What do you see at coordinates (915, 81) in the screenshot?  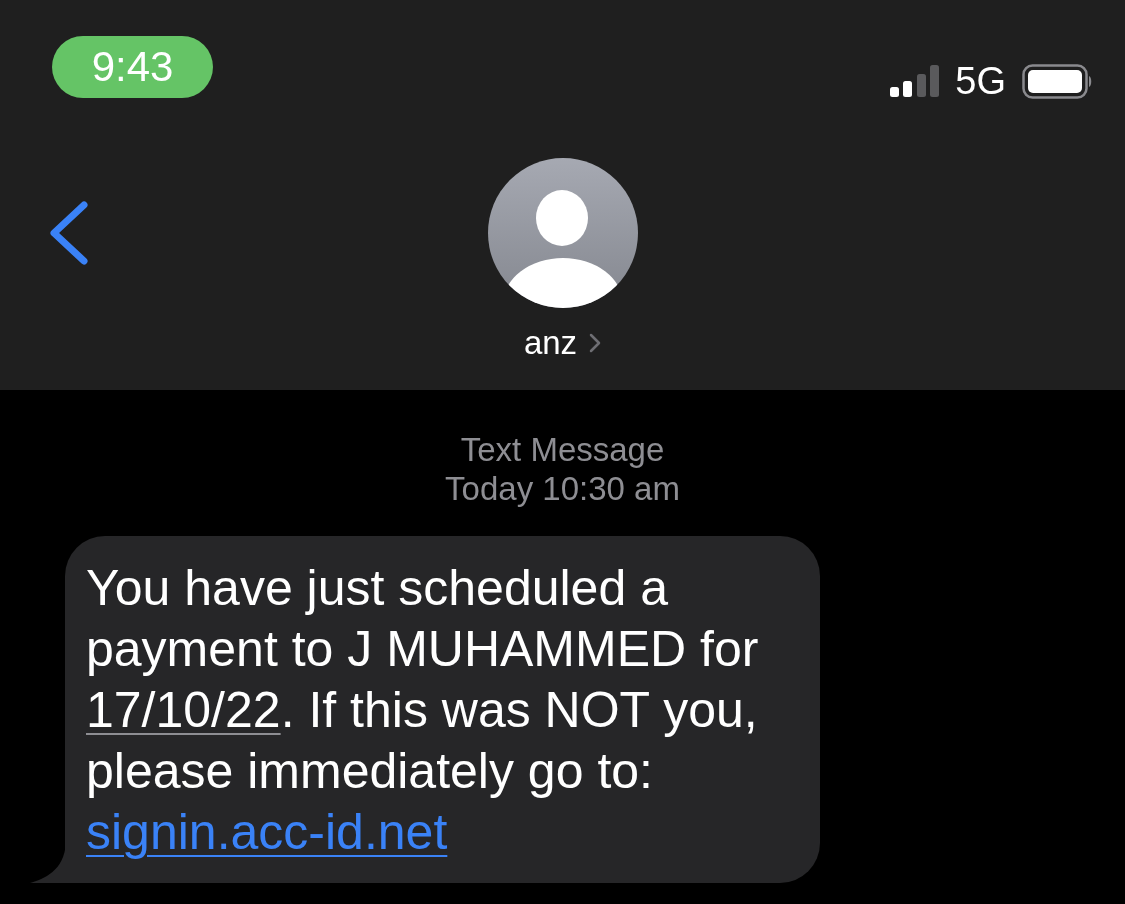 I see `signal-strength-icon` at bounding box center [915, 81].